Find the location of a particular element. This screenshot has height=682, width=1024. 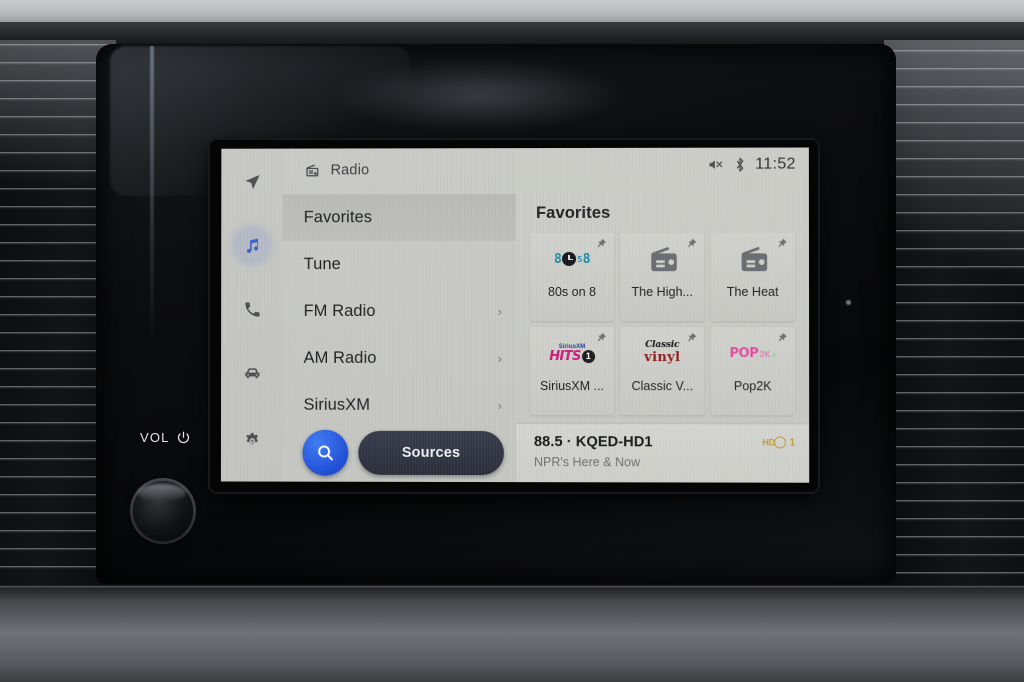

power-icon is located at coordinates (183, 437).